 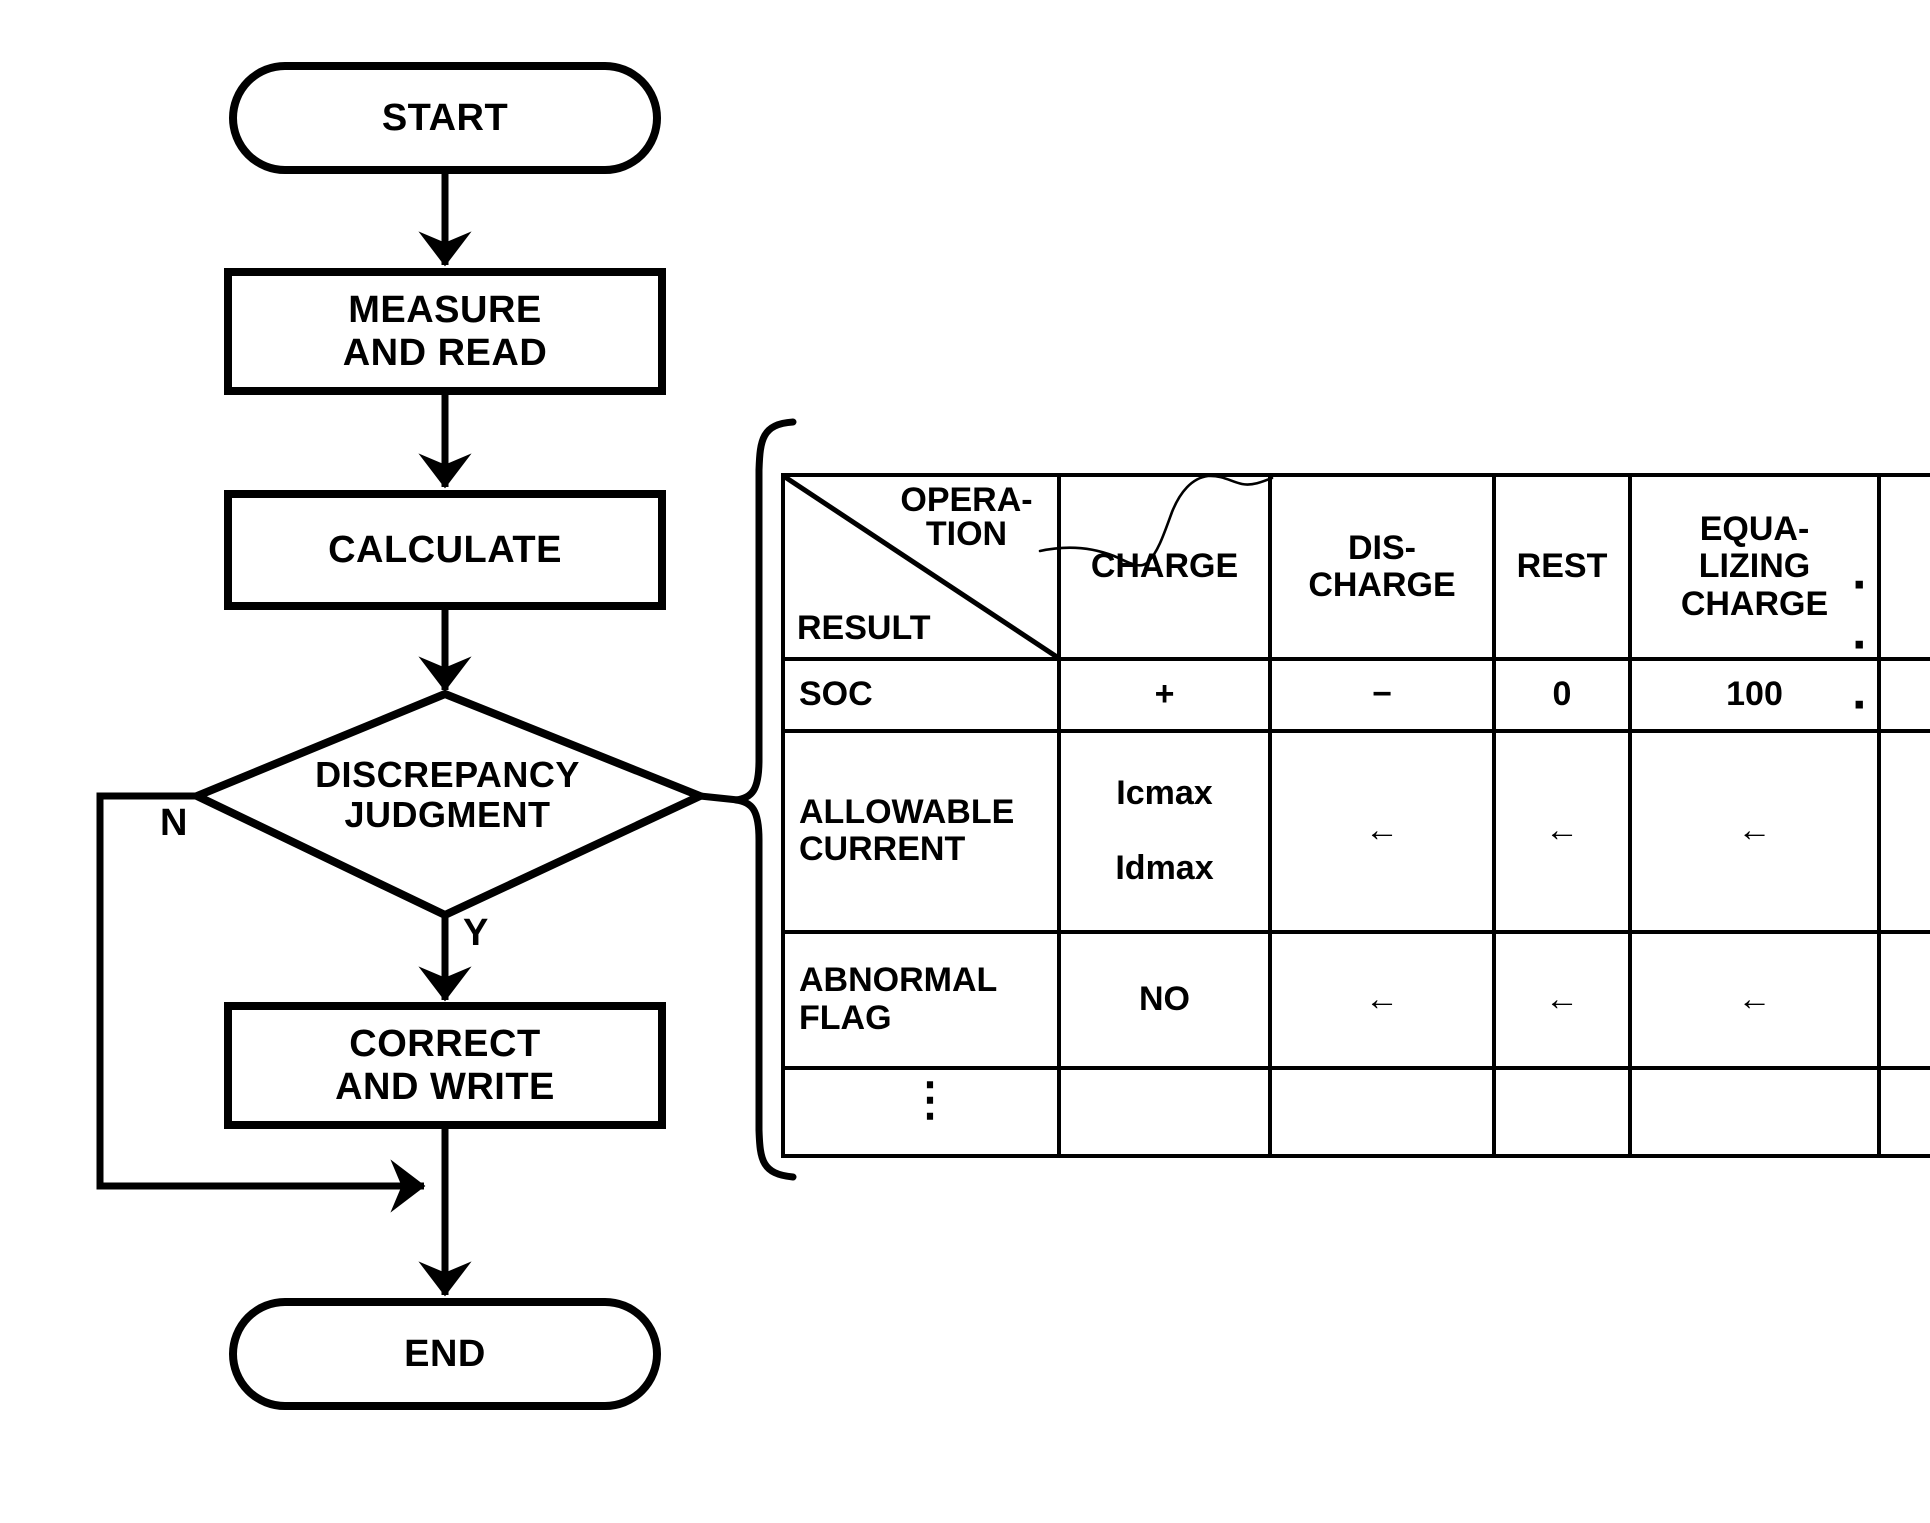 I want to click on edge-judgment-to-table, so click(x=719, y=798).